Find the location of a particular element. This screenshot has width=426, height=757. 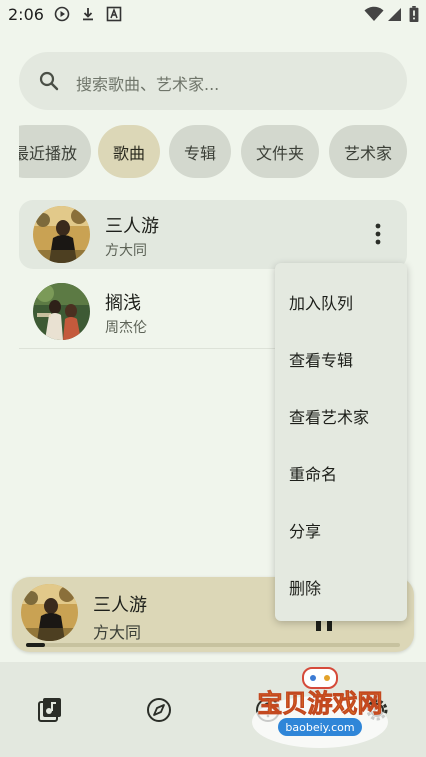

song-row: 三人游 方大同 is located at coordinates (213, 234).